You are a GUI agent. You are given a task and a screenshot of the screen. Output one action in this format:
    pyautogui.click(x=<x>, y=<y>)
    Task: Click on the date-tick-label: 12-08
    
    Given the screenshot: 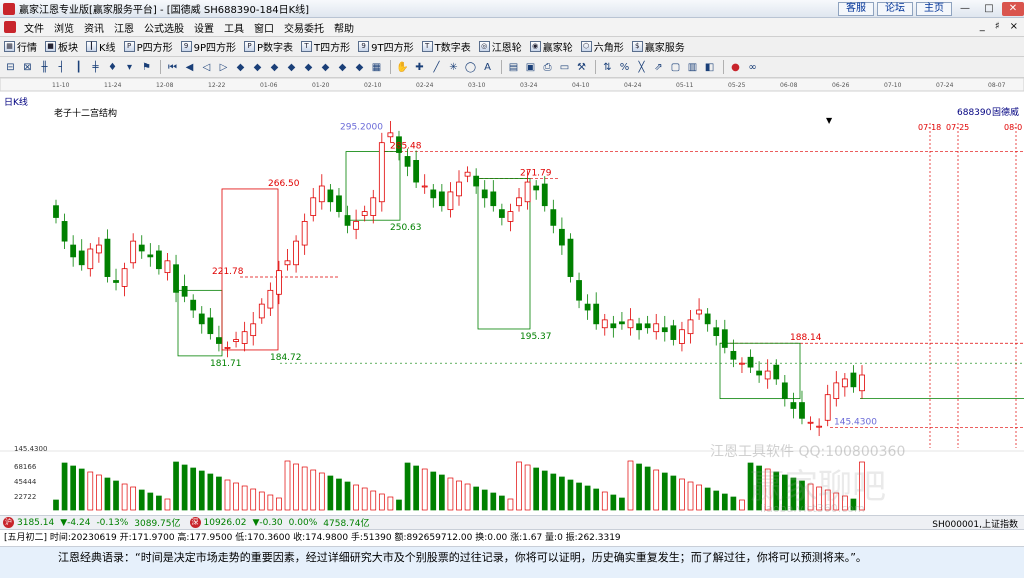 What is the action you would take?
    pyautogui.click(x=165, y=85)
    